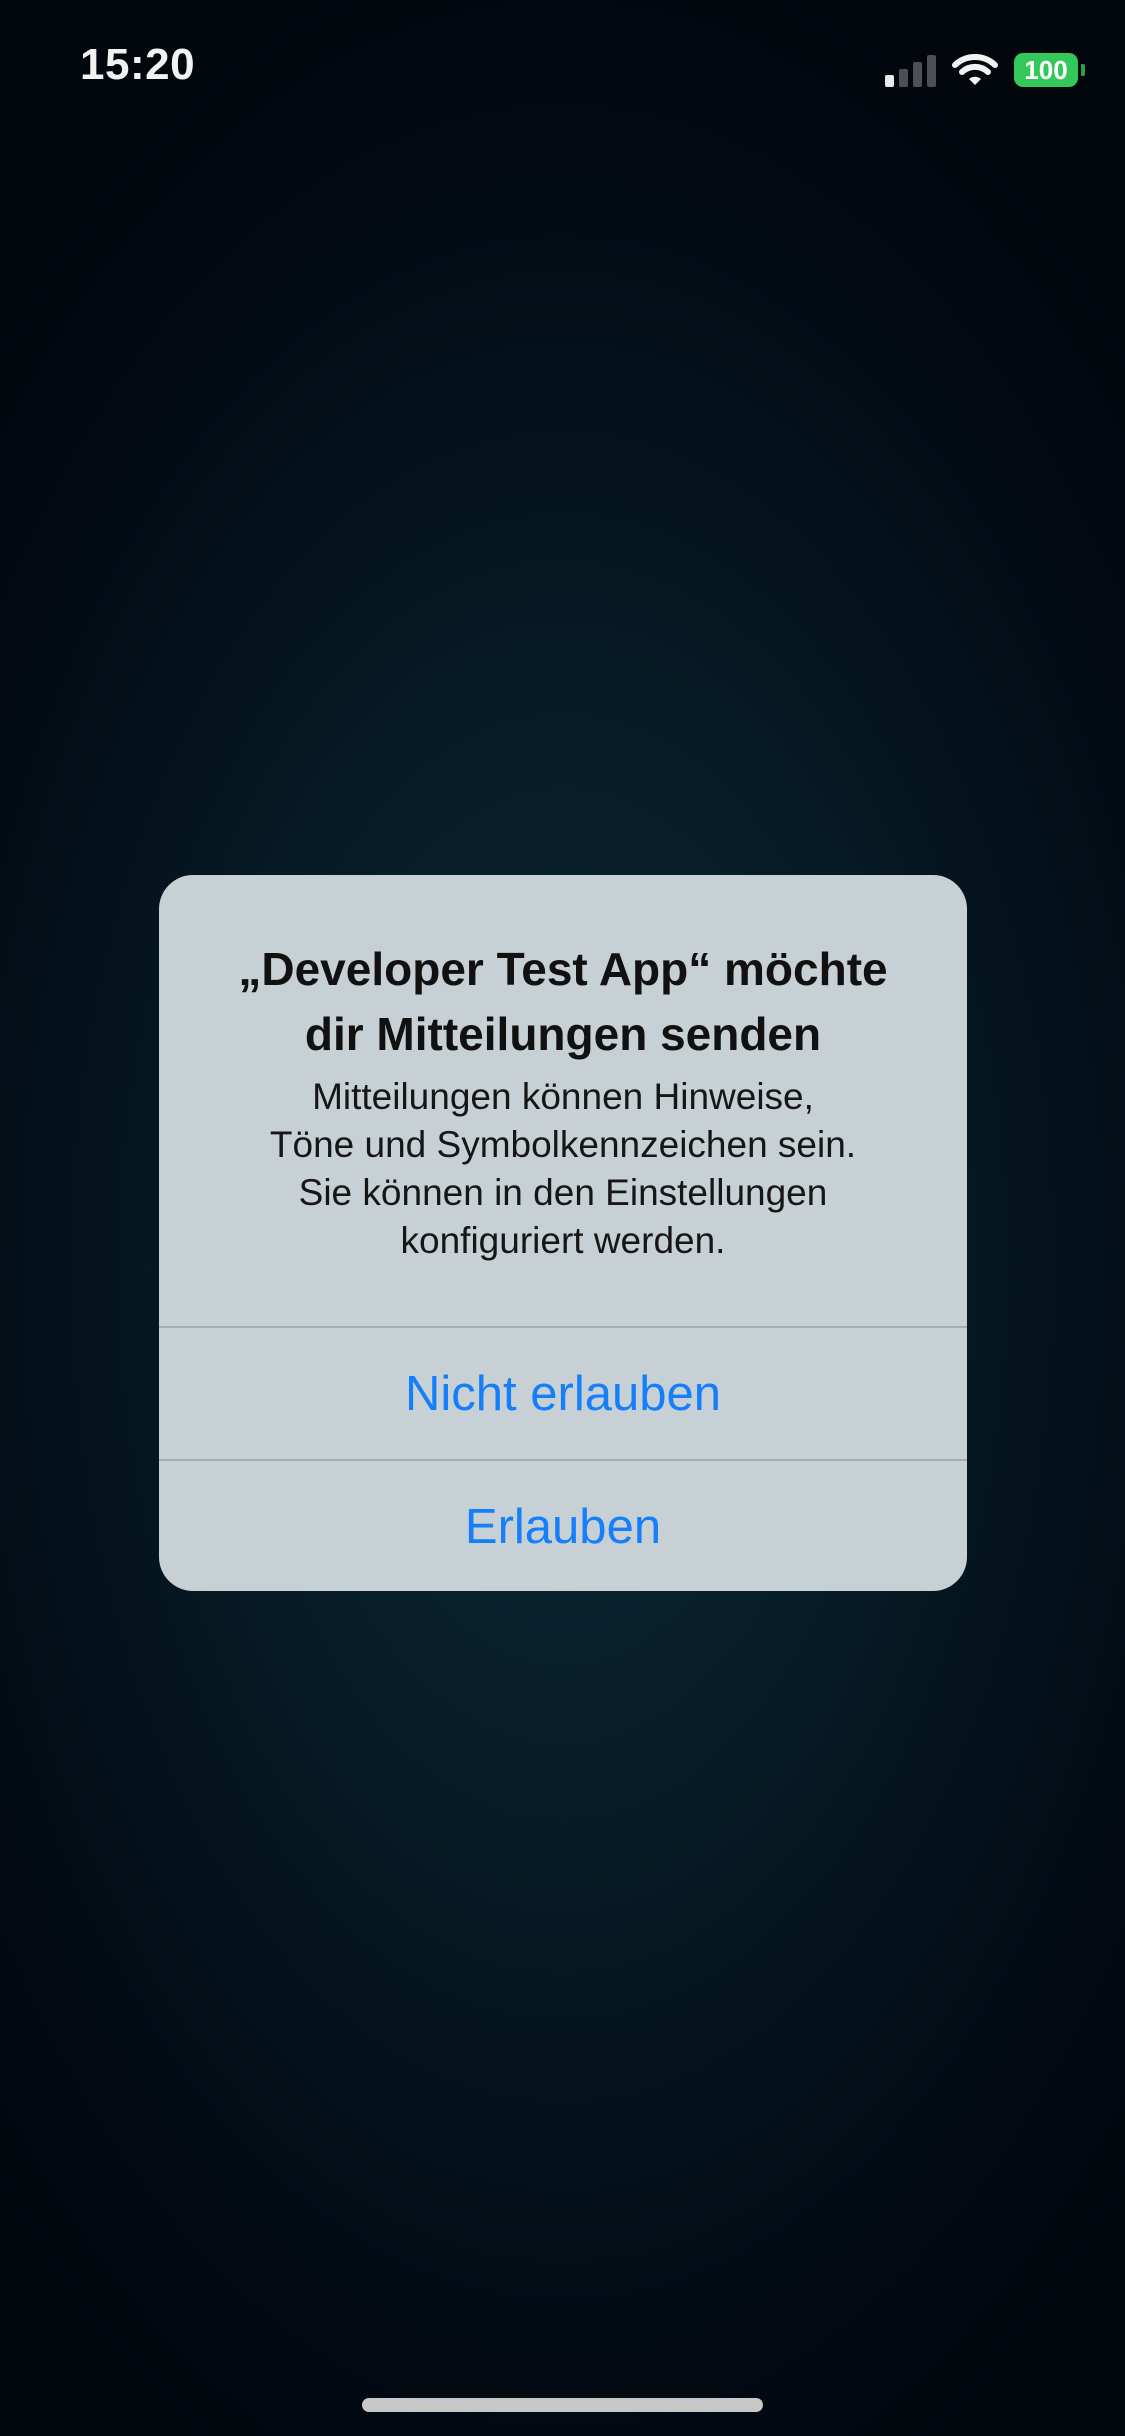  What do you see at coordinates (975, 70) in the screenshot?
I see `wifi-icon` at bounding box center [975, 70].